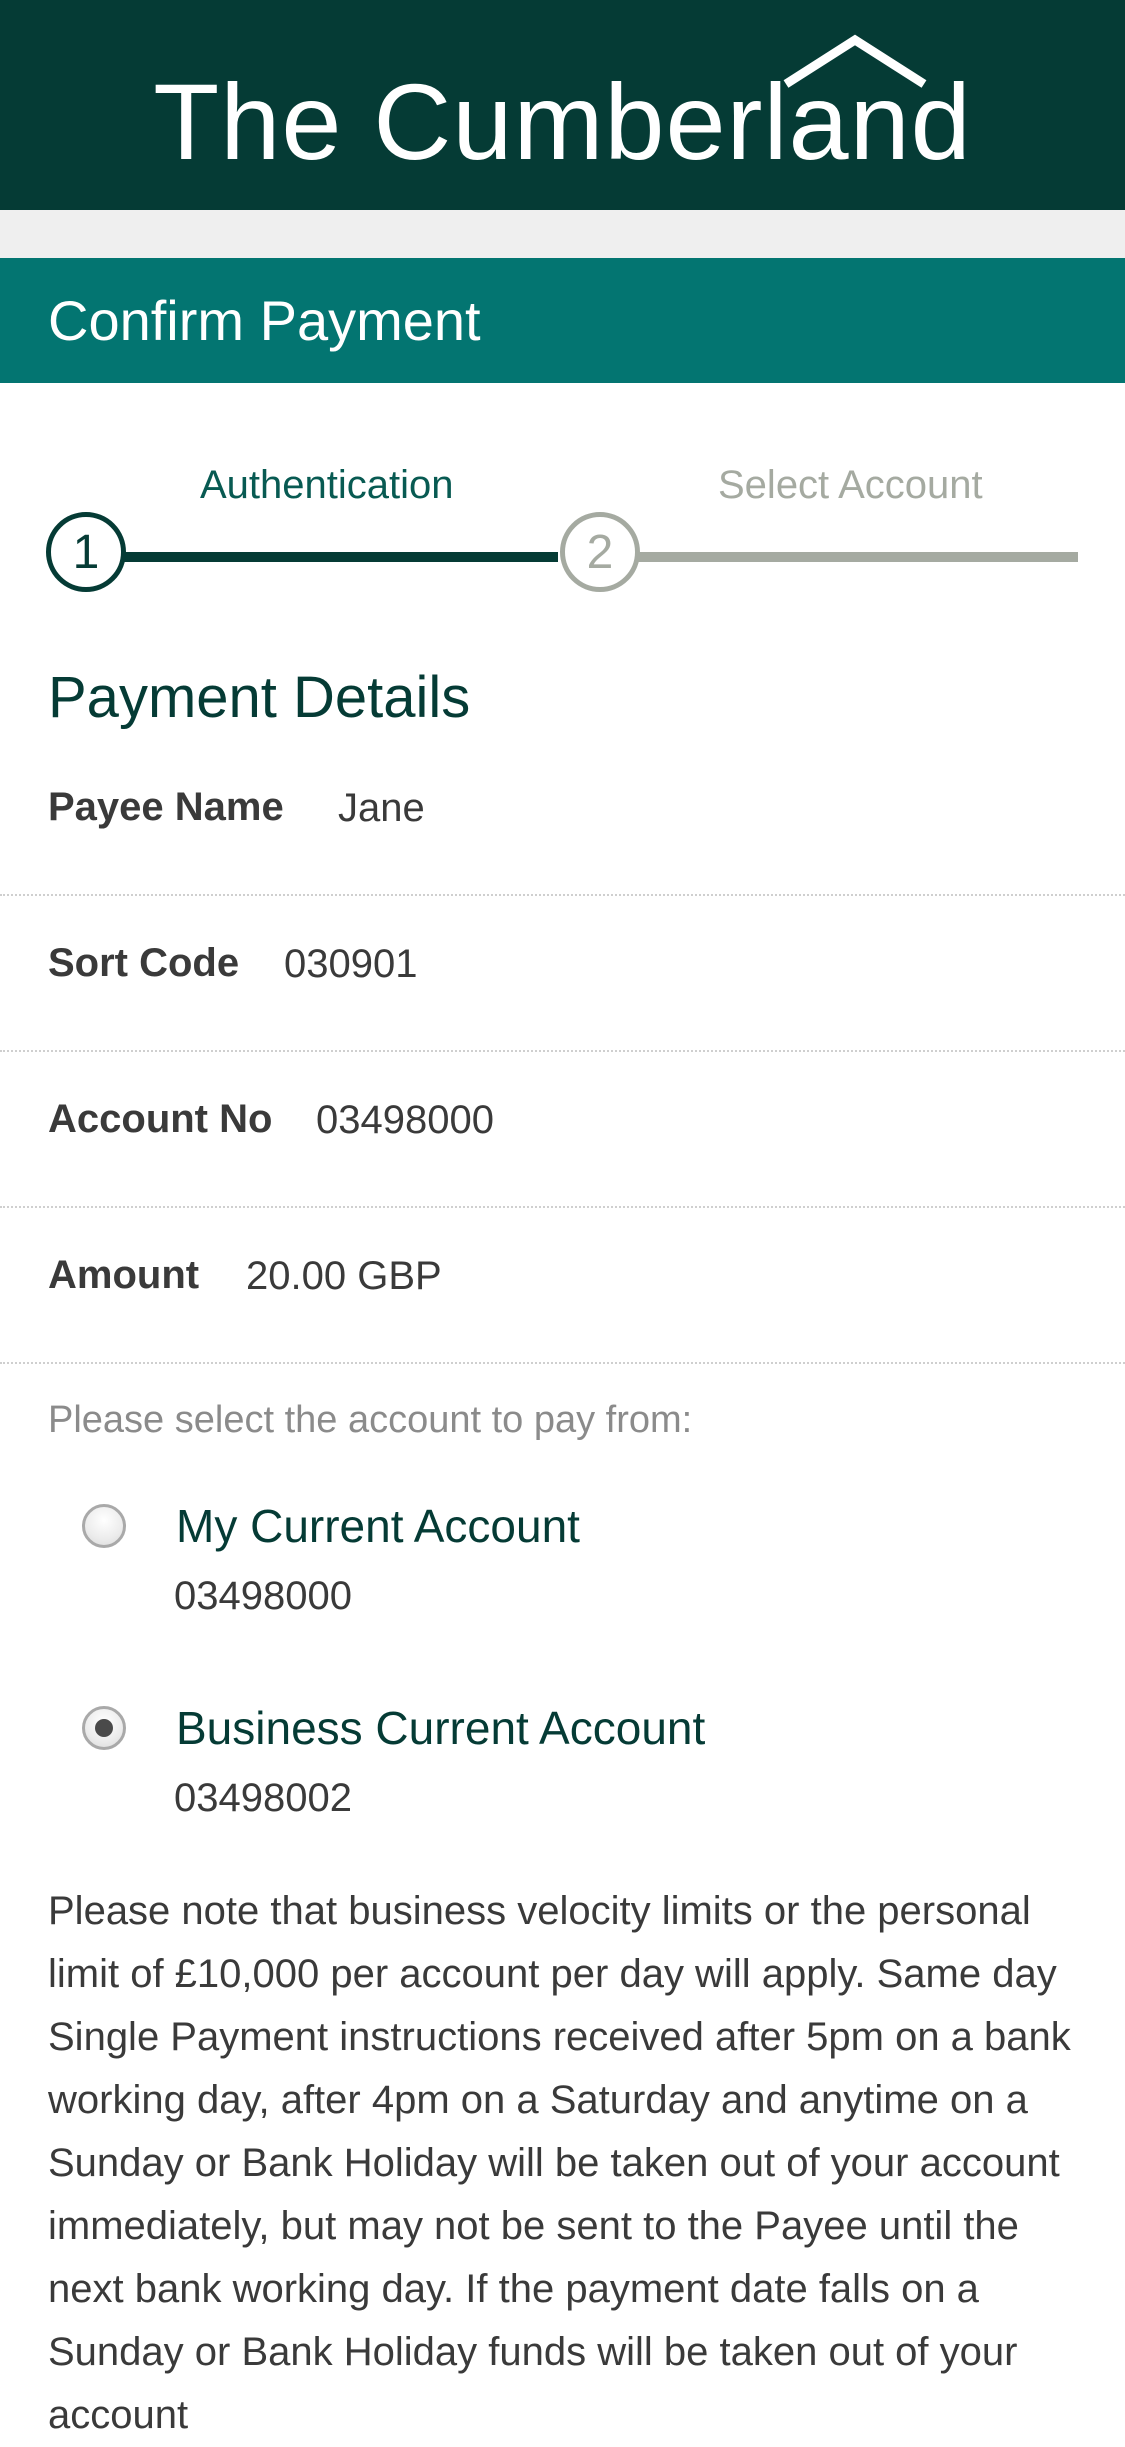 Image resolution: width=1125 pixels, height=2447 pixels. I want to click on account-option-my-current-account: My Current Account 03498000, so click(562, 1569).